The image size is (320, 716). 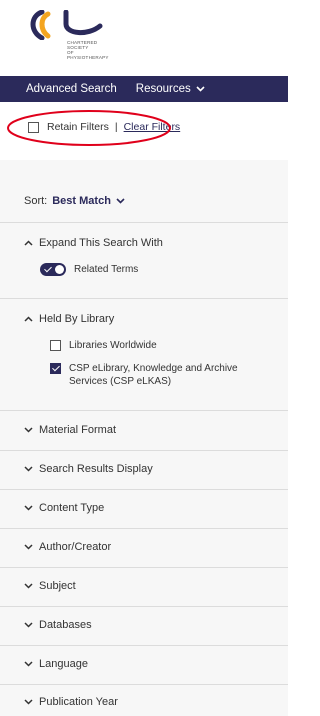 I want to click on section-title: Subject, so click(x=57, y=586).